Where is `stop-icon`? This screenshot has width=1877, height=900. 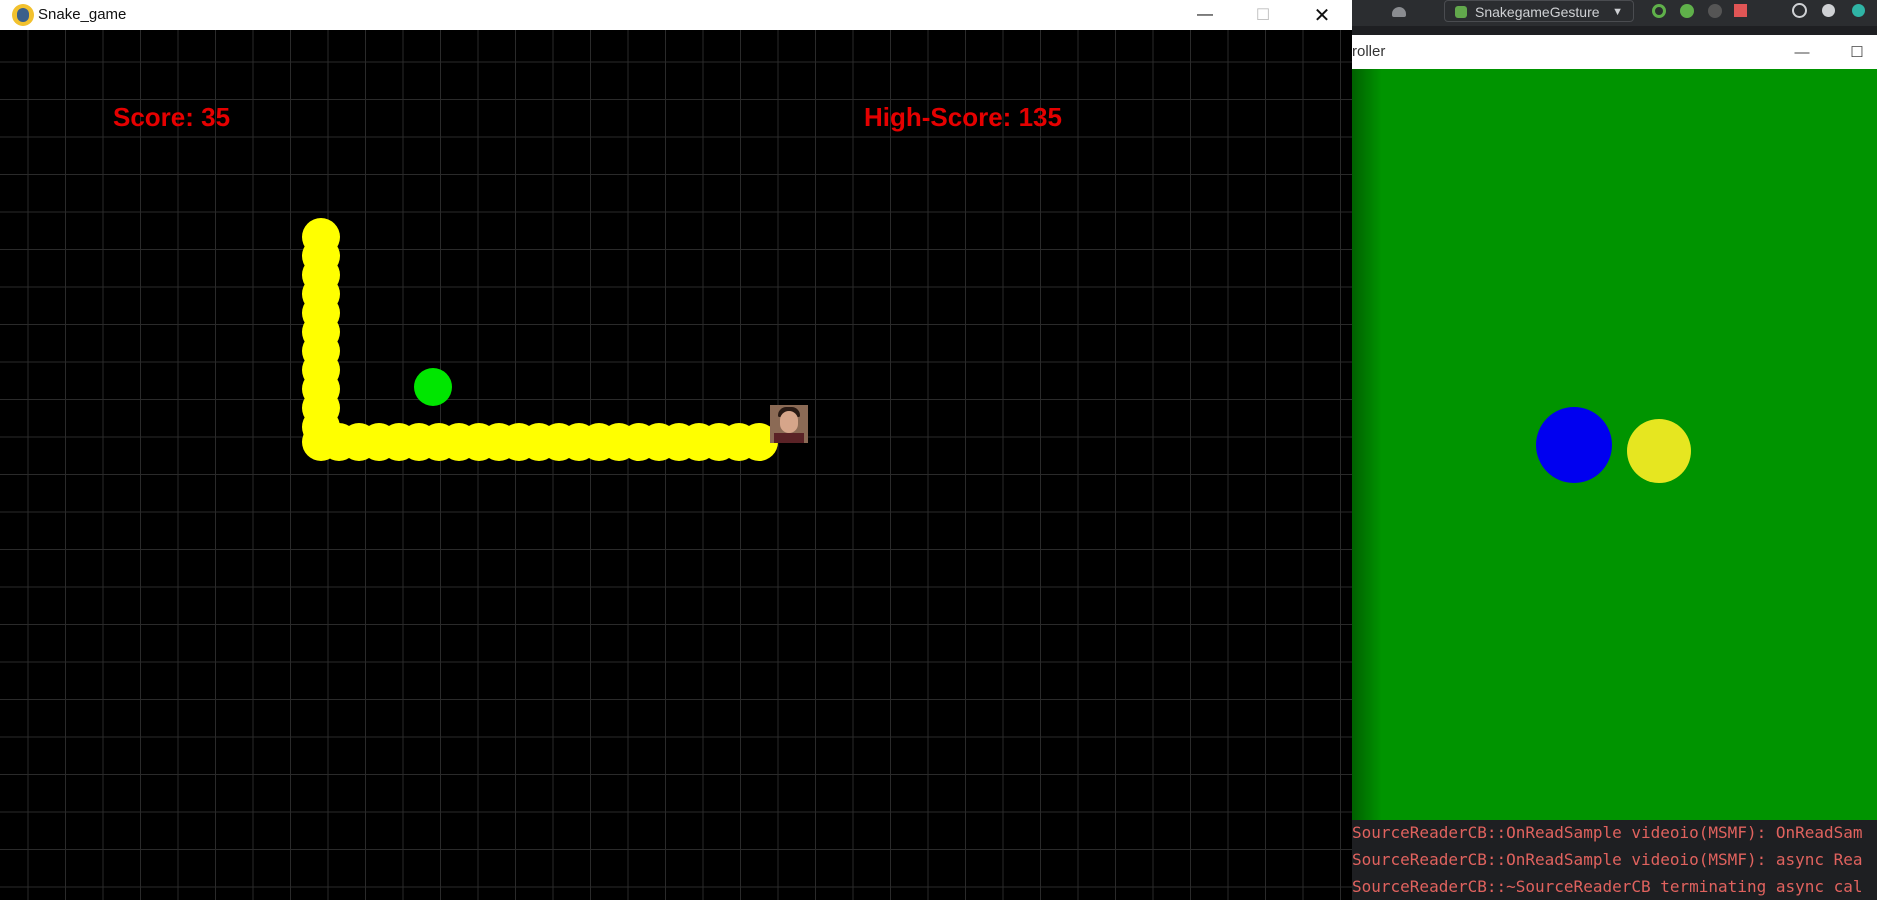
stop-icon is located at coordinates (1740, 10).